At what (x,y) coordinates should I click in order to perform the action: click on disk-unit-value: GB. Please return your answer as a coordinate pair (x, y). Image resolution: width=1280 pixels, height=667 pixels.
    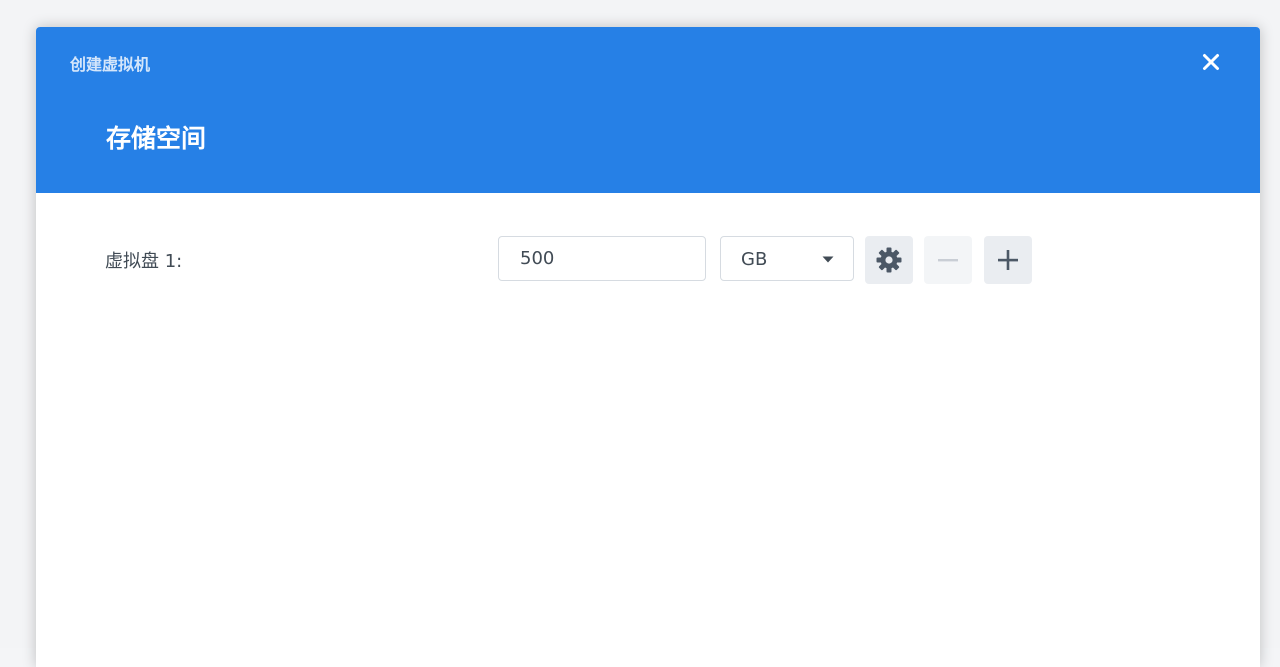
    Looking at the image, I should click on (754, 259).